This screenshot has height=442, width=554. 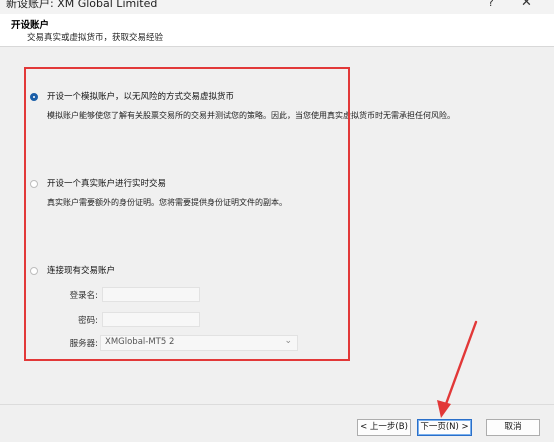 What do you see at coordinates (140, 96) in the screenshot?
I see `option-demo-label: 开设一个模拟账户，以无风险的方式交易虚拟货币` at bounding box center [140, 96].